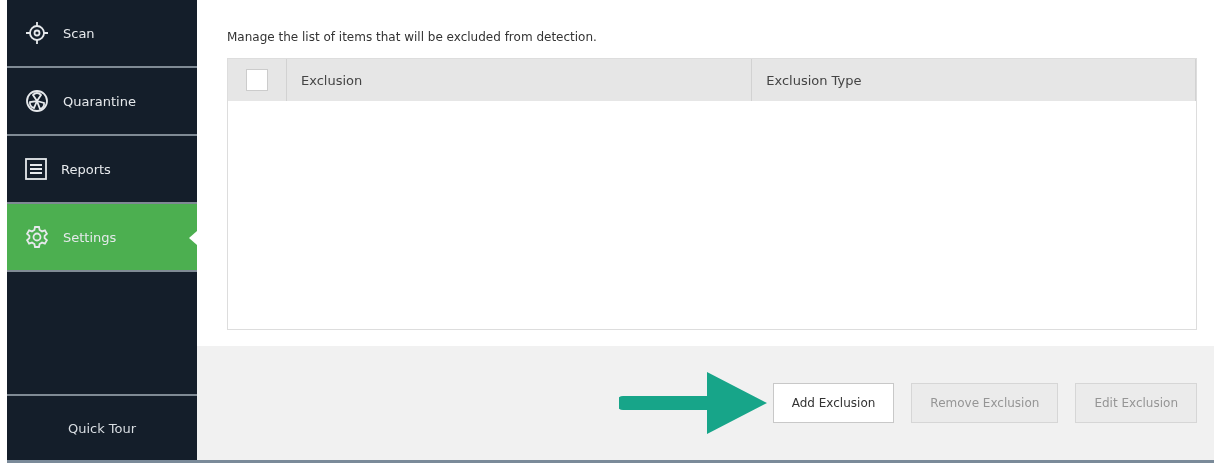  I want to click on column-header: Exclusion, so click(520, 80).